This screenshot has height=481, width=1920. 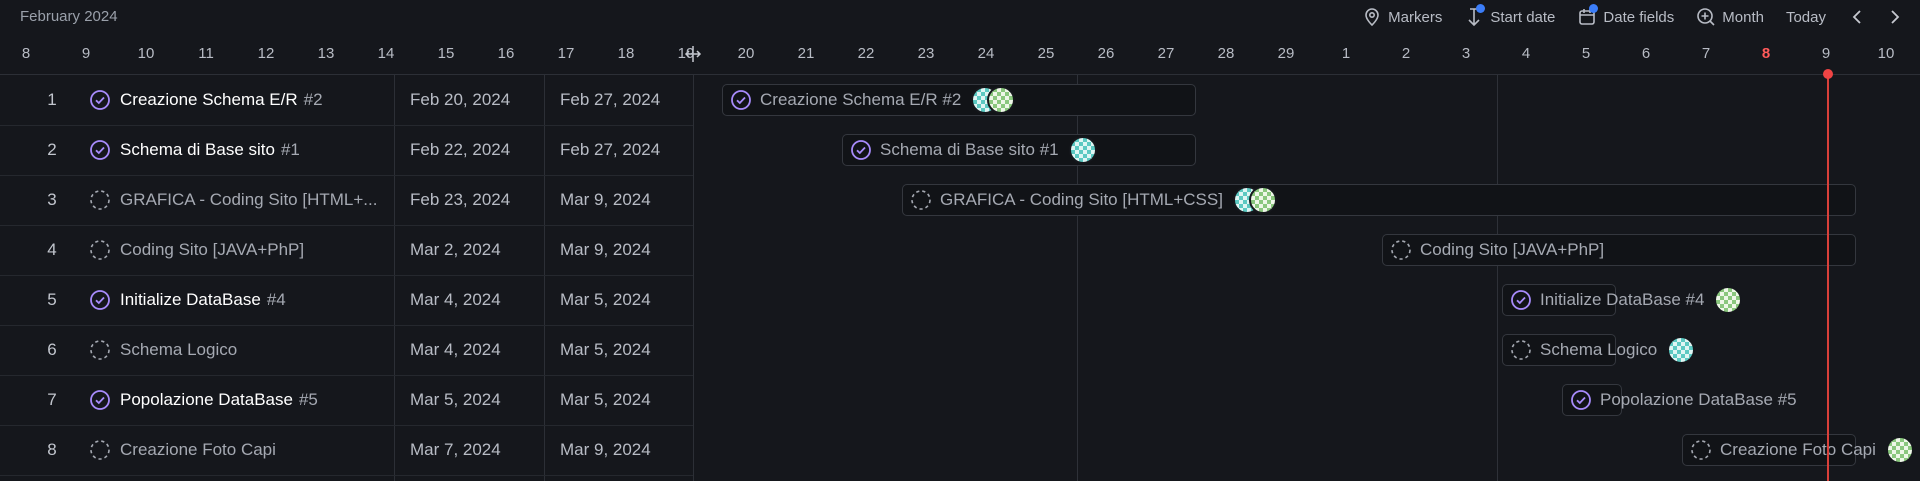 What do you see at coordinates (69, 16) in the screenshot?
I see `current-month-label: February 2024` at bounding box center [69, 16].